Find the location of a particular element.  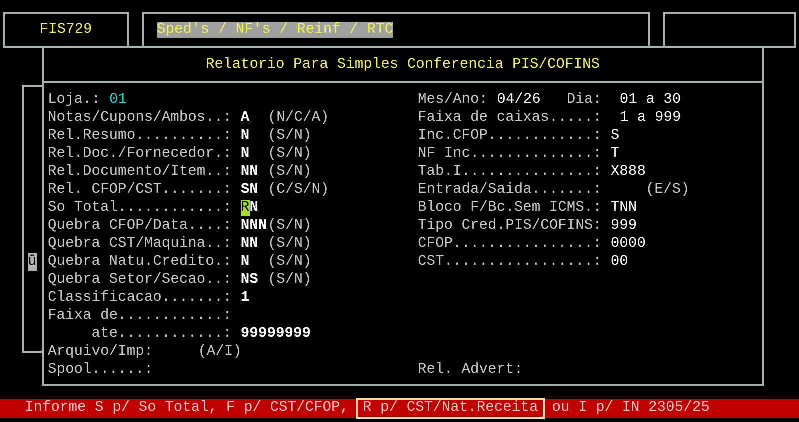

field-label: Spool......: is located at coordinates (101, 370).